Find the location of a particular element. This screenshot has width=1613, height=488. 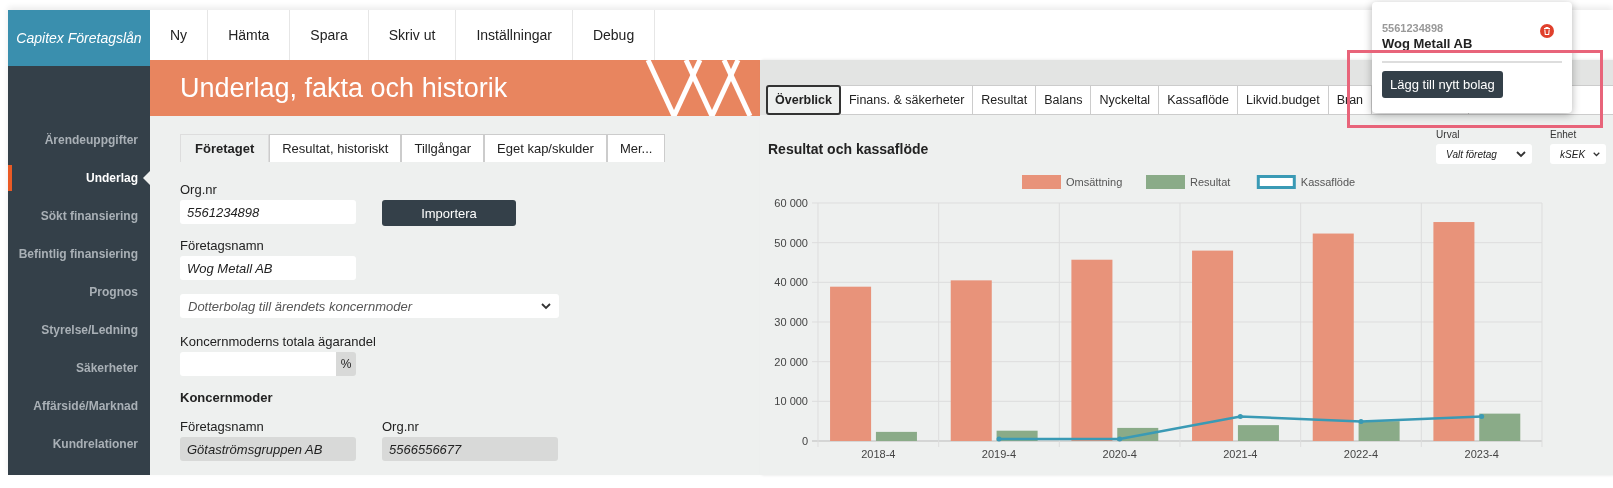

sidebar-item: Kundrelationer is located at coordinates (79, 444).